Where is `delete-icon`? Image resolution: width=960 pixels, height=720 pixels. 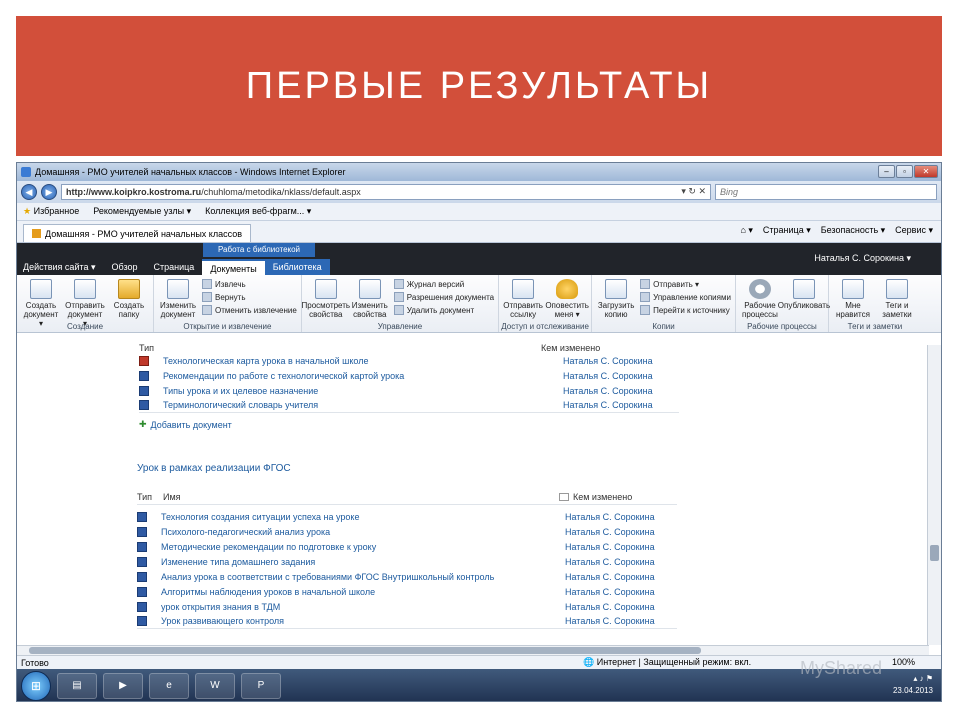 delete-icon is located at coordinates (398, 310).